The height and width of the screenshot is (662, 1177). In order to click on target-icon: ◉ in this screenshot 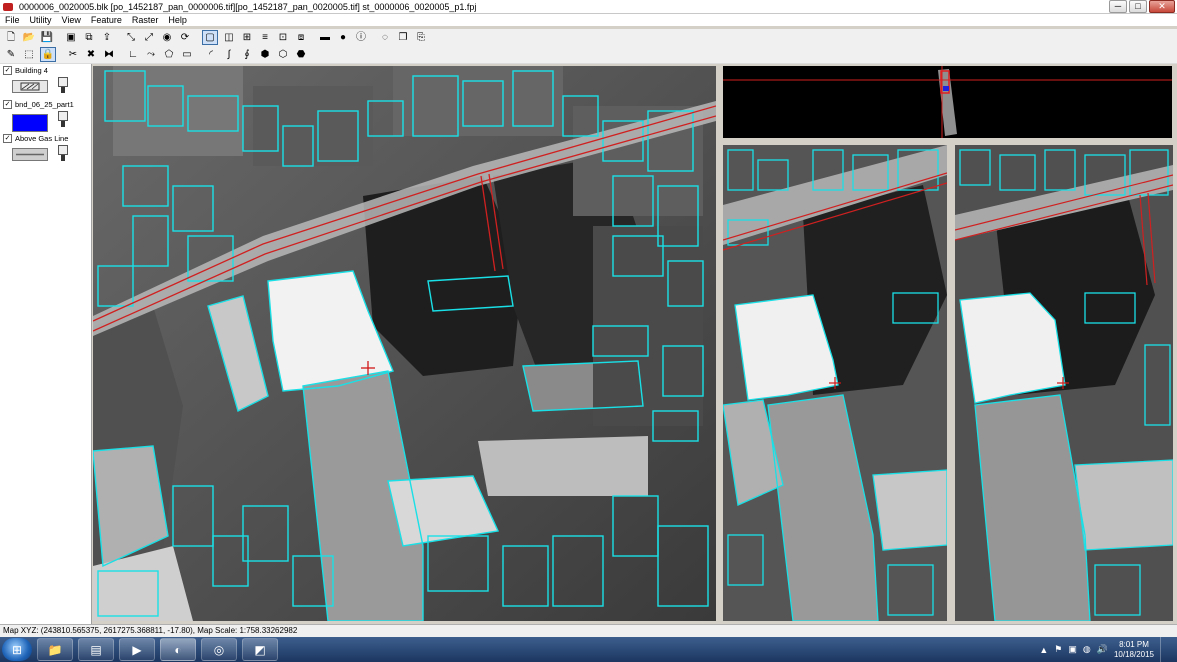, I will do `click(167, 37)`.